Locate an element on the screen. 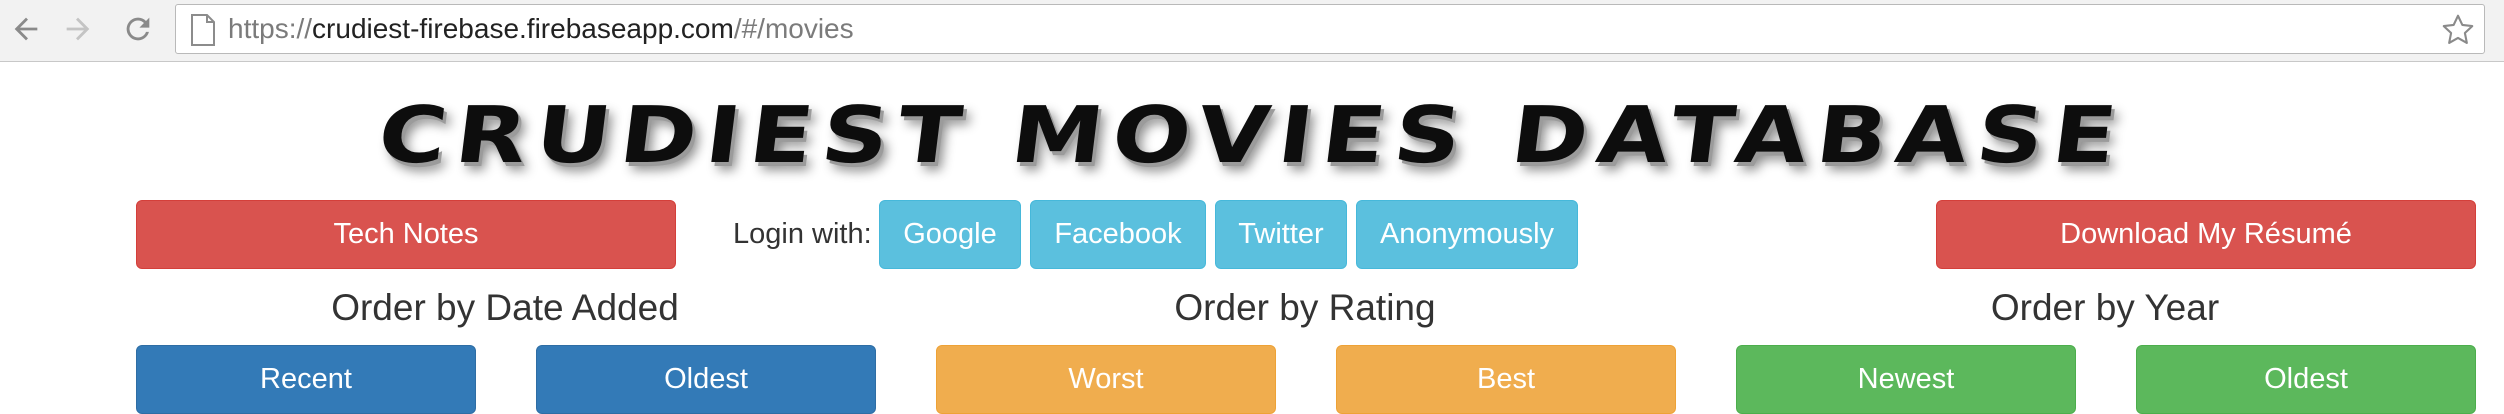  tech-notes-button: Tech Notes is located at coordinates (406, 234).